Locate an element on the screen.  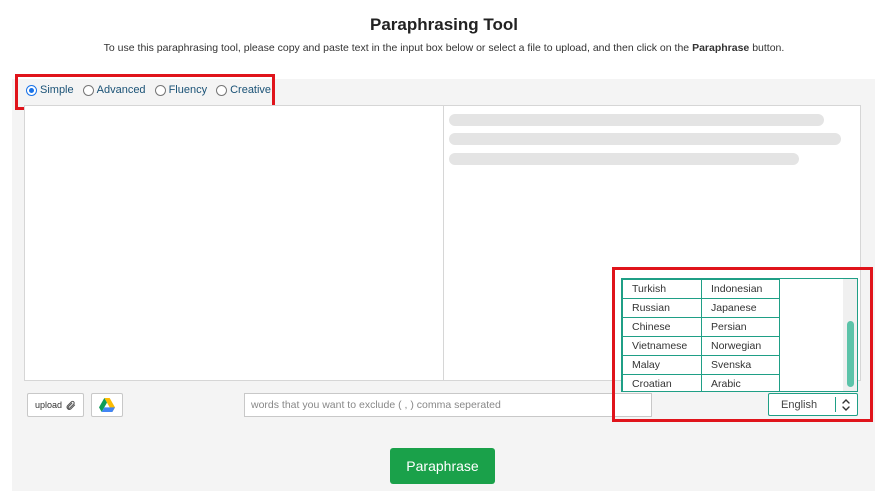
language-row: Chinese Persian is located at coordinates (701, 327).